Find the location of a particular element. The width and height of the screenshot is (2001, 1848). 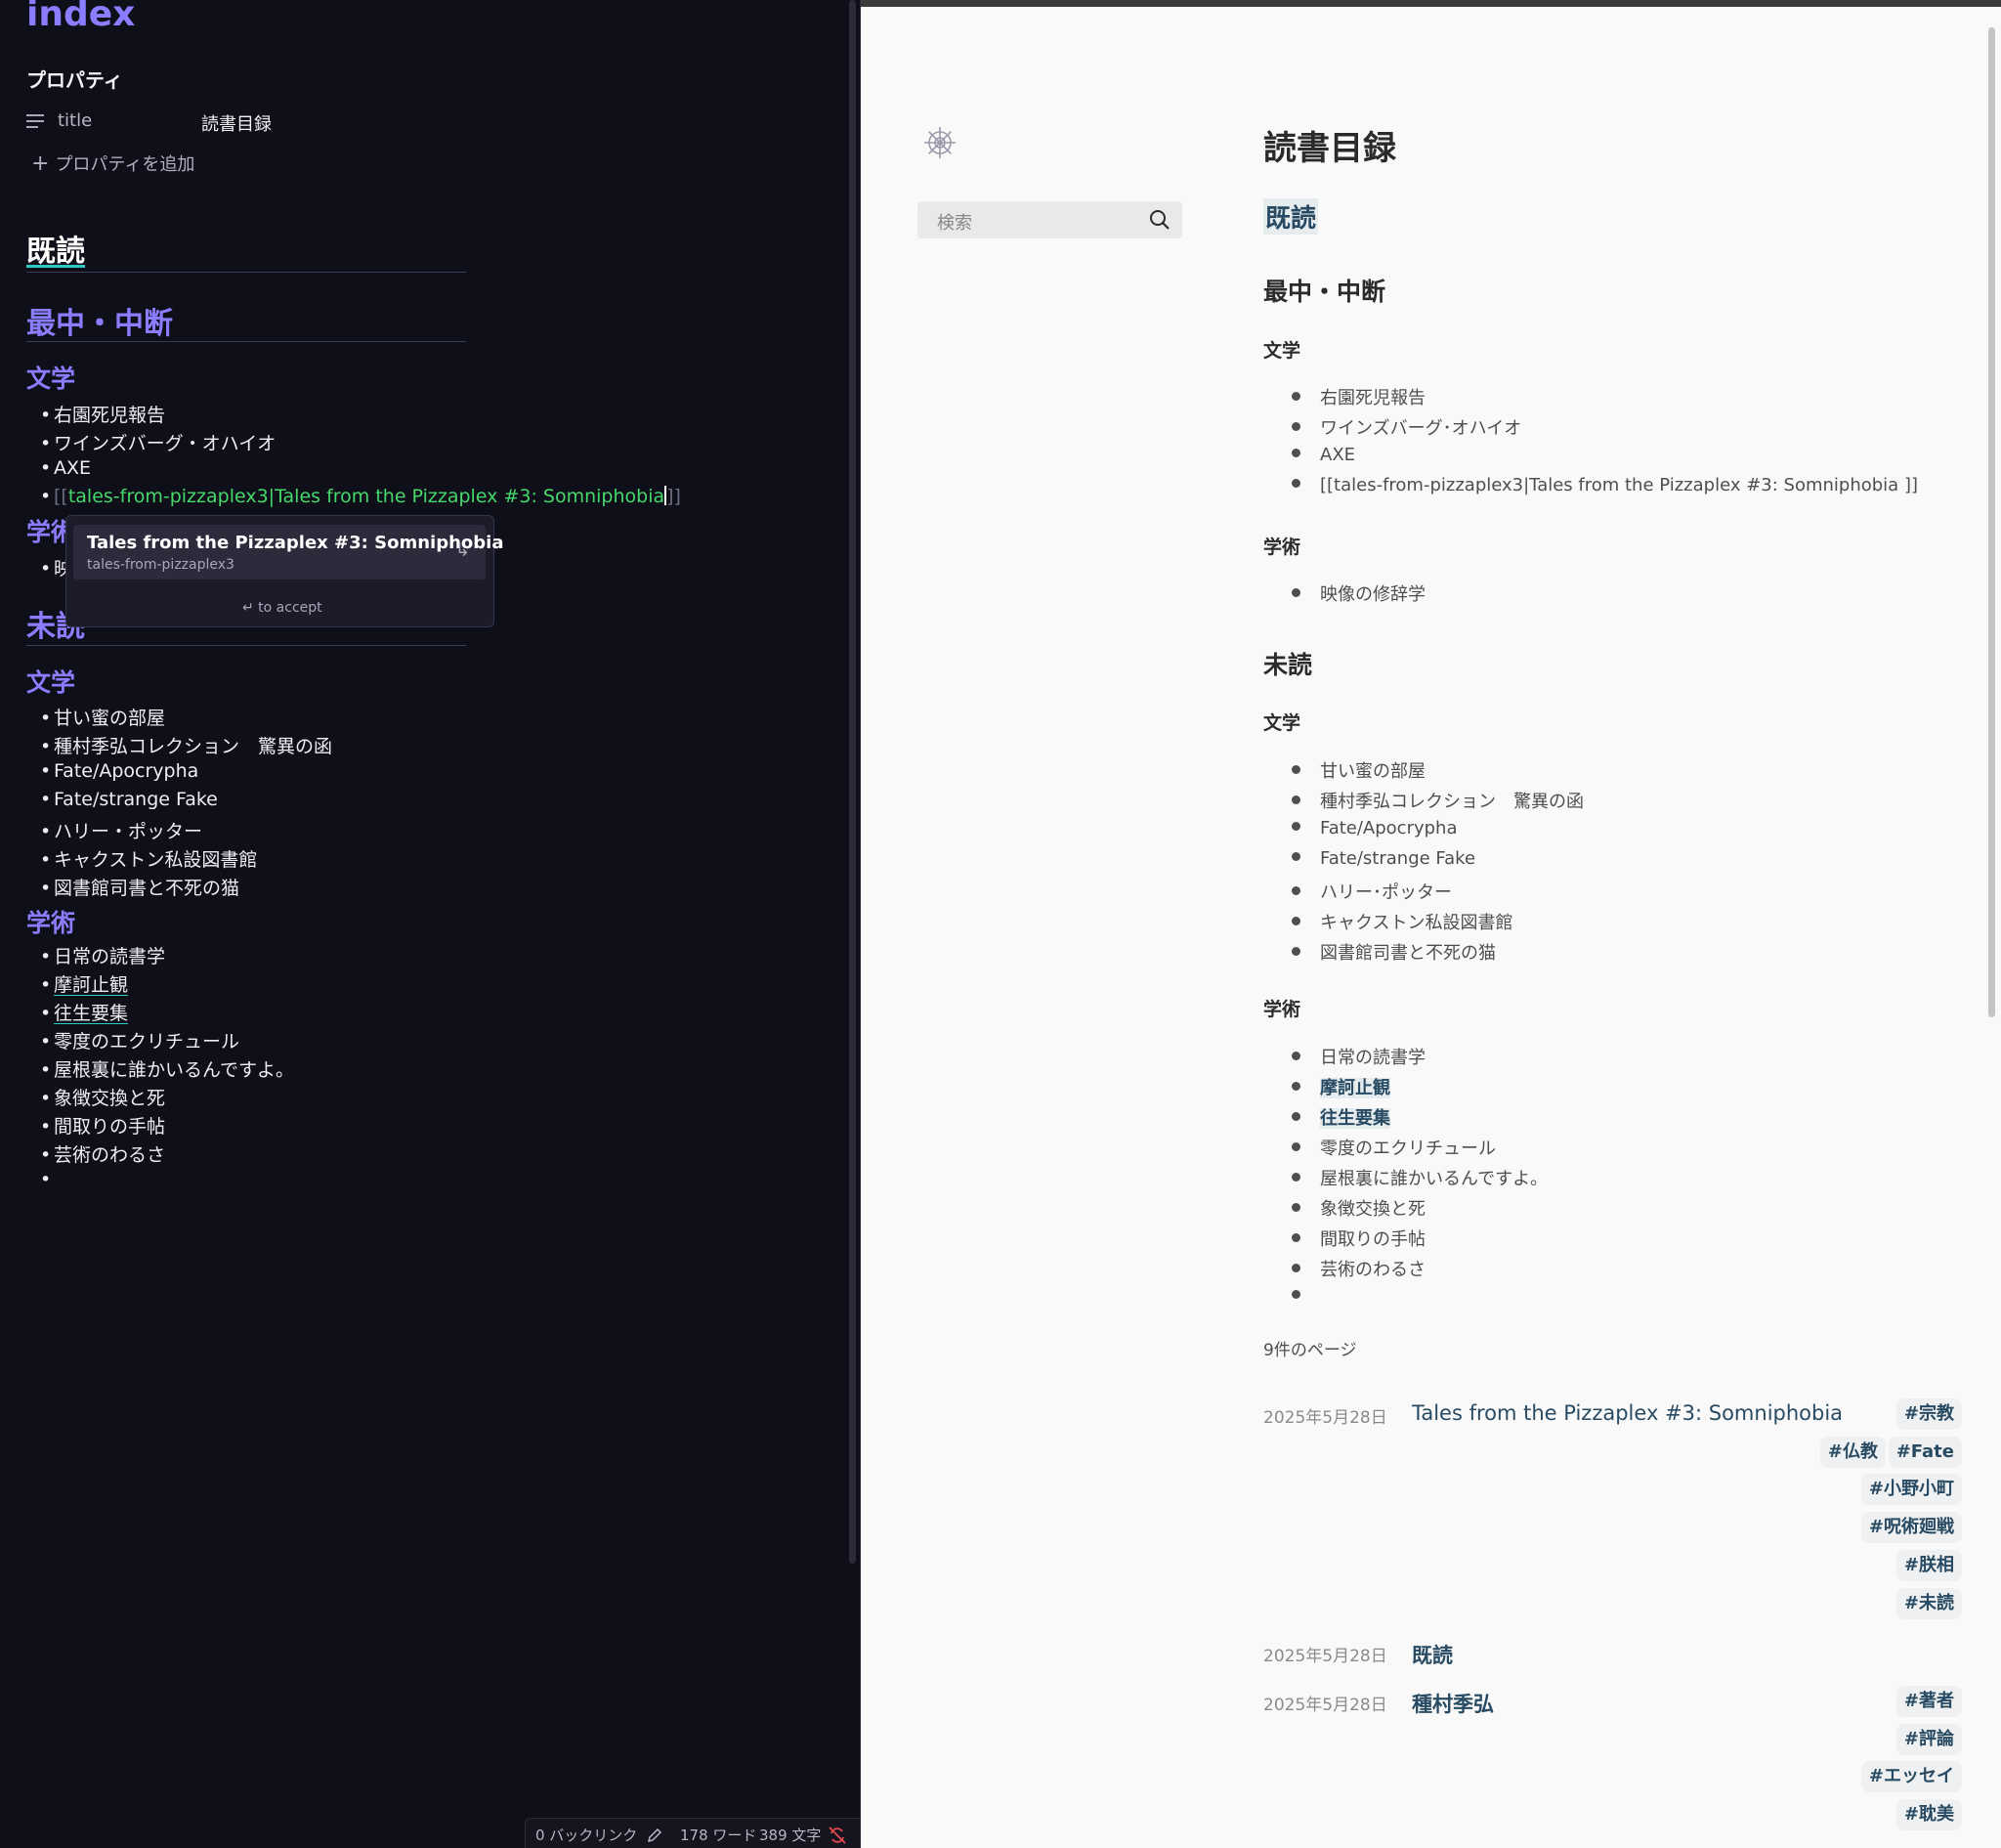

page-count: 9件のページ is located at coordinates (1310, 1350).